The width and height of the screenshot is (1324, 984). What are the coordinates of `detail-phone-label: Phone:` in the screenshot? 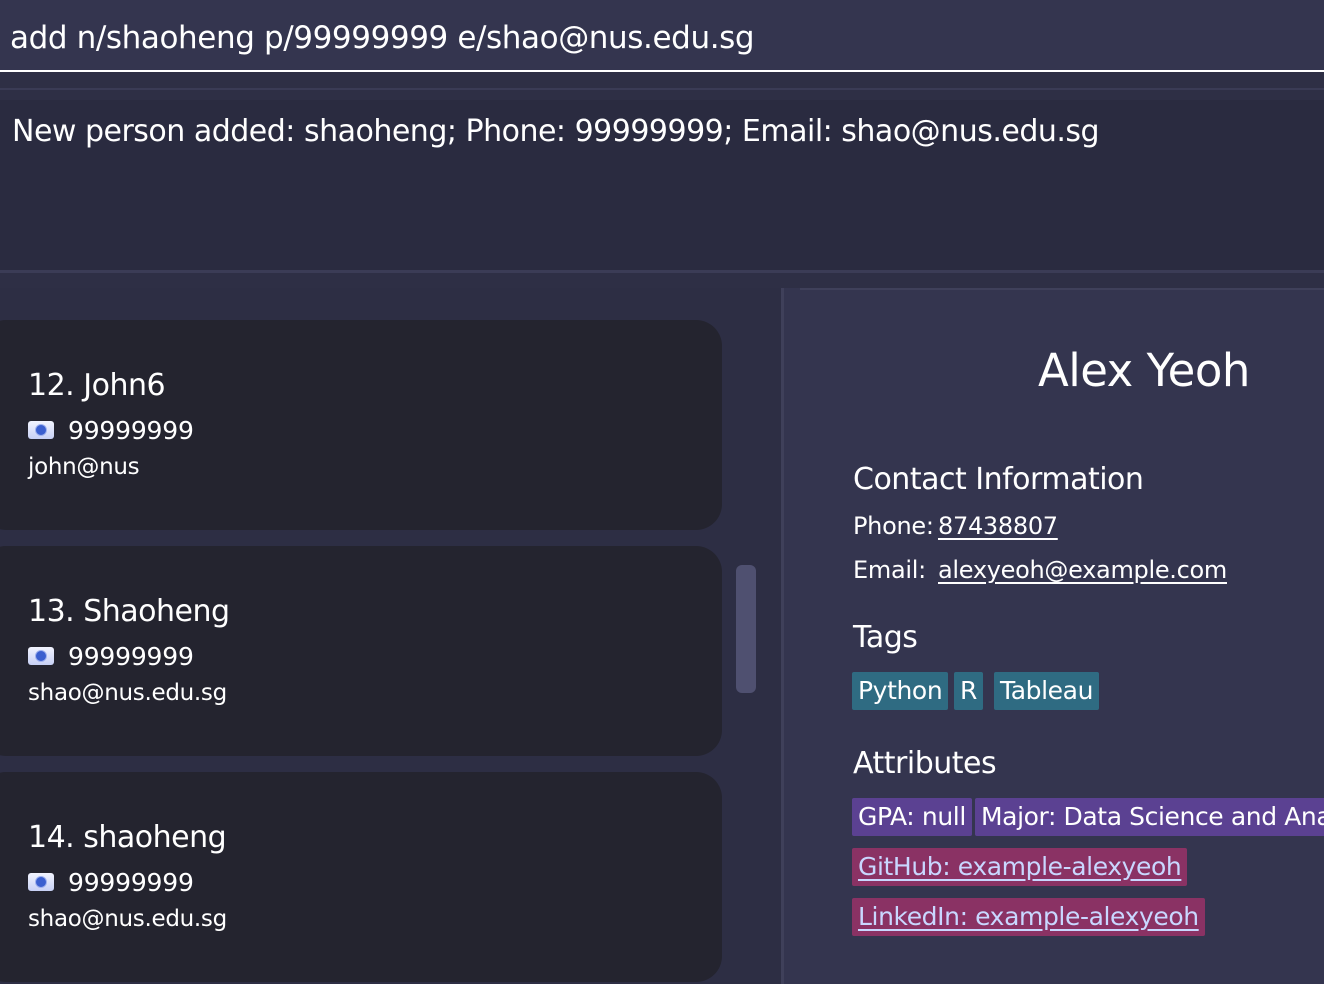 It's located at (893, 526).